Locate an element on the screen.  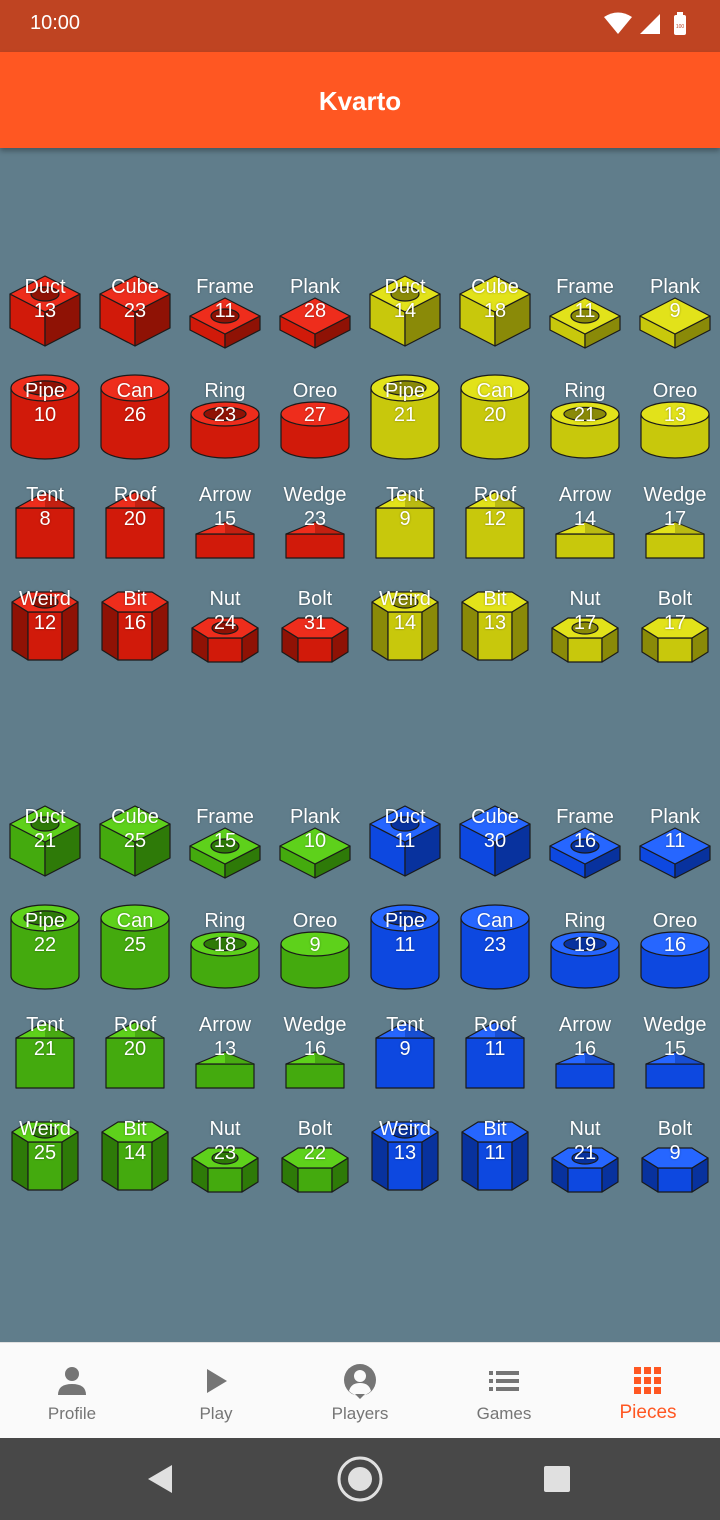
piece-bolt-yellow: Bolt 17 is located at coordinates (675, 626).